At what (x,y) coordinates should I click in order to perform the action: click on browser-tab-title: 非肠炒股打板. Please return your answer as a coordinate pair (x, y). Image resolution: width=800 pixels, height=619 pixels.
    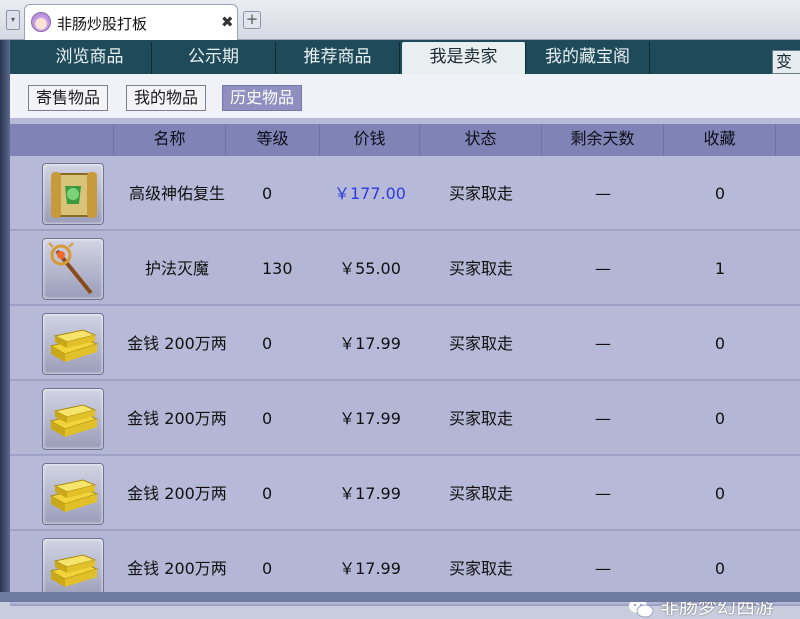
    Looking at the image, I should click on (102, 24).